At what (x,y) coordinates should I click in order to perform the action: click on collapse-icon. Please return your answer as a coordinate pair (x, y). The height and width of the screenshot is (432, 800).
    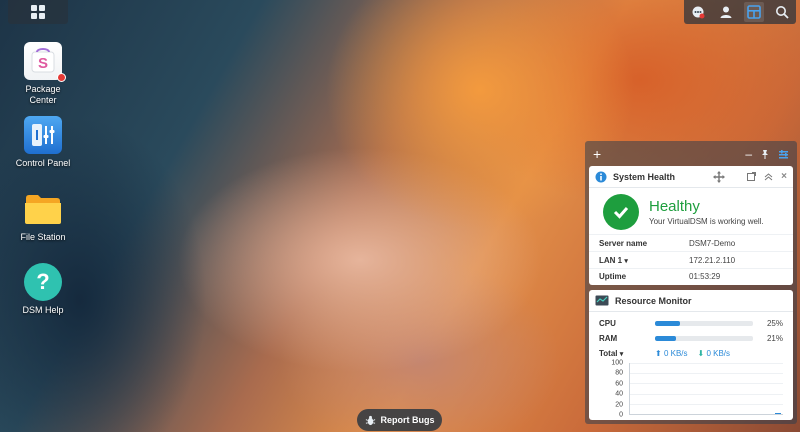
    Looking at the image, I should click on (768, 176).